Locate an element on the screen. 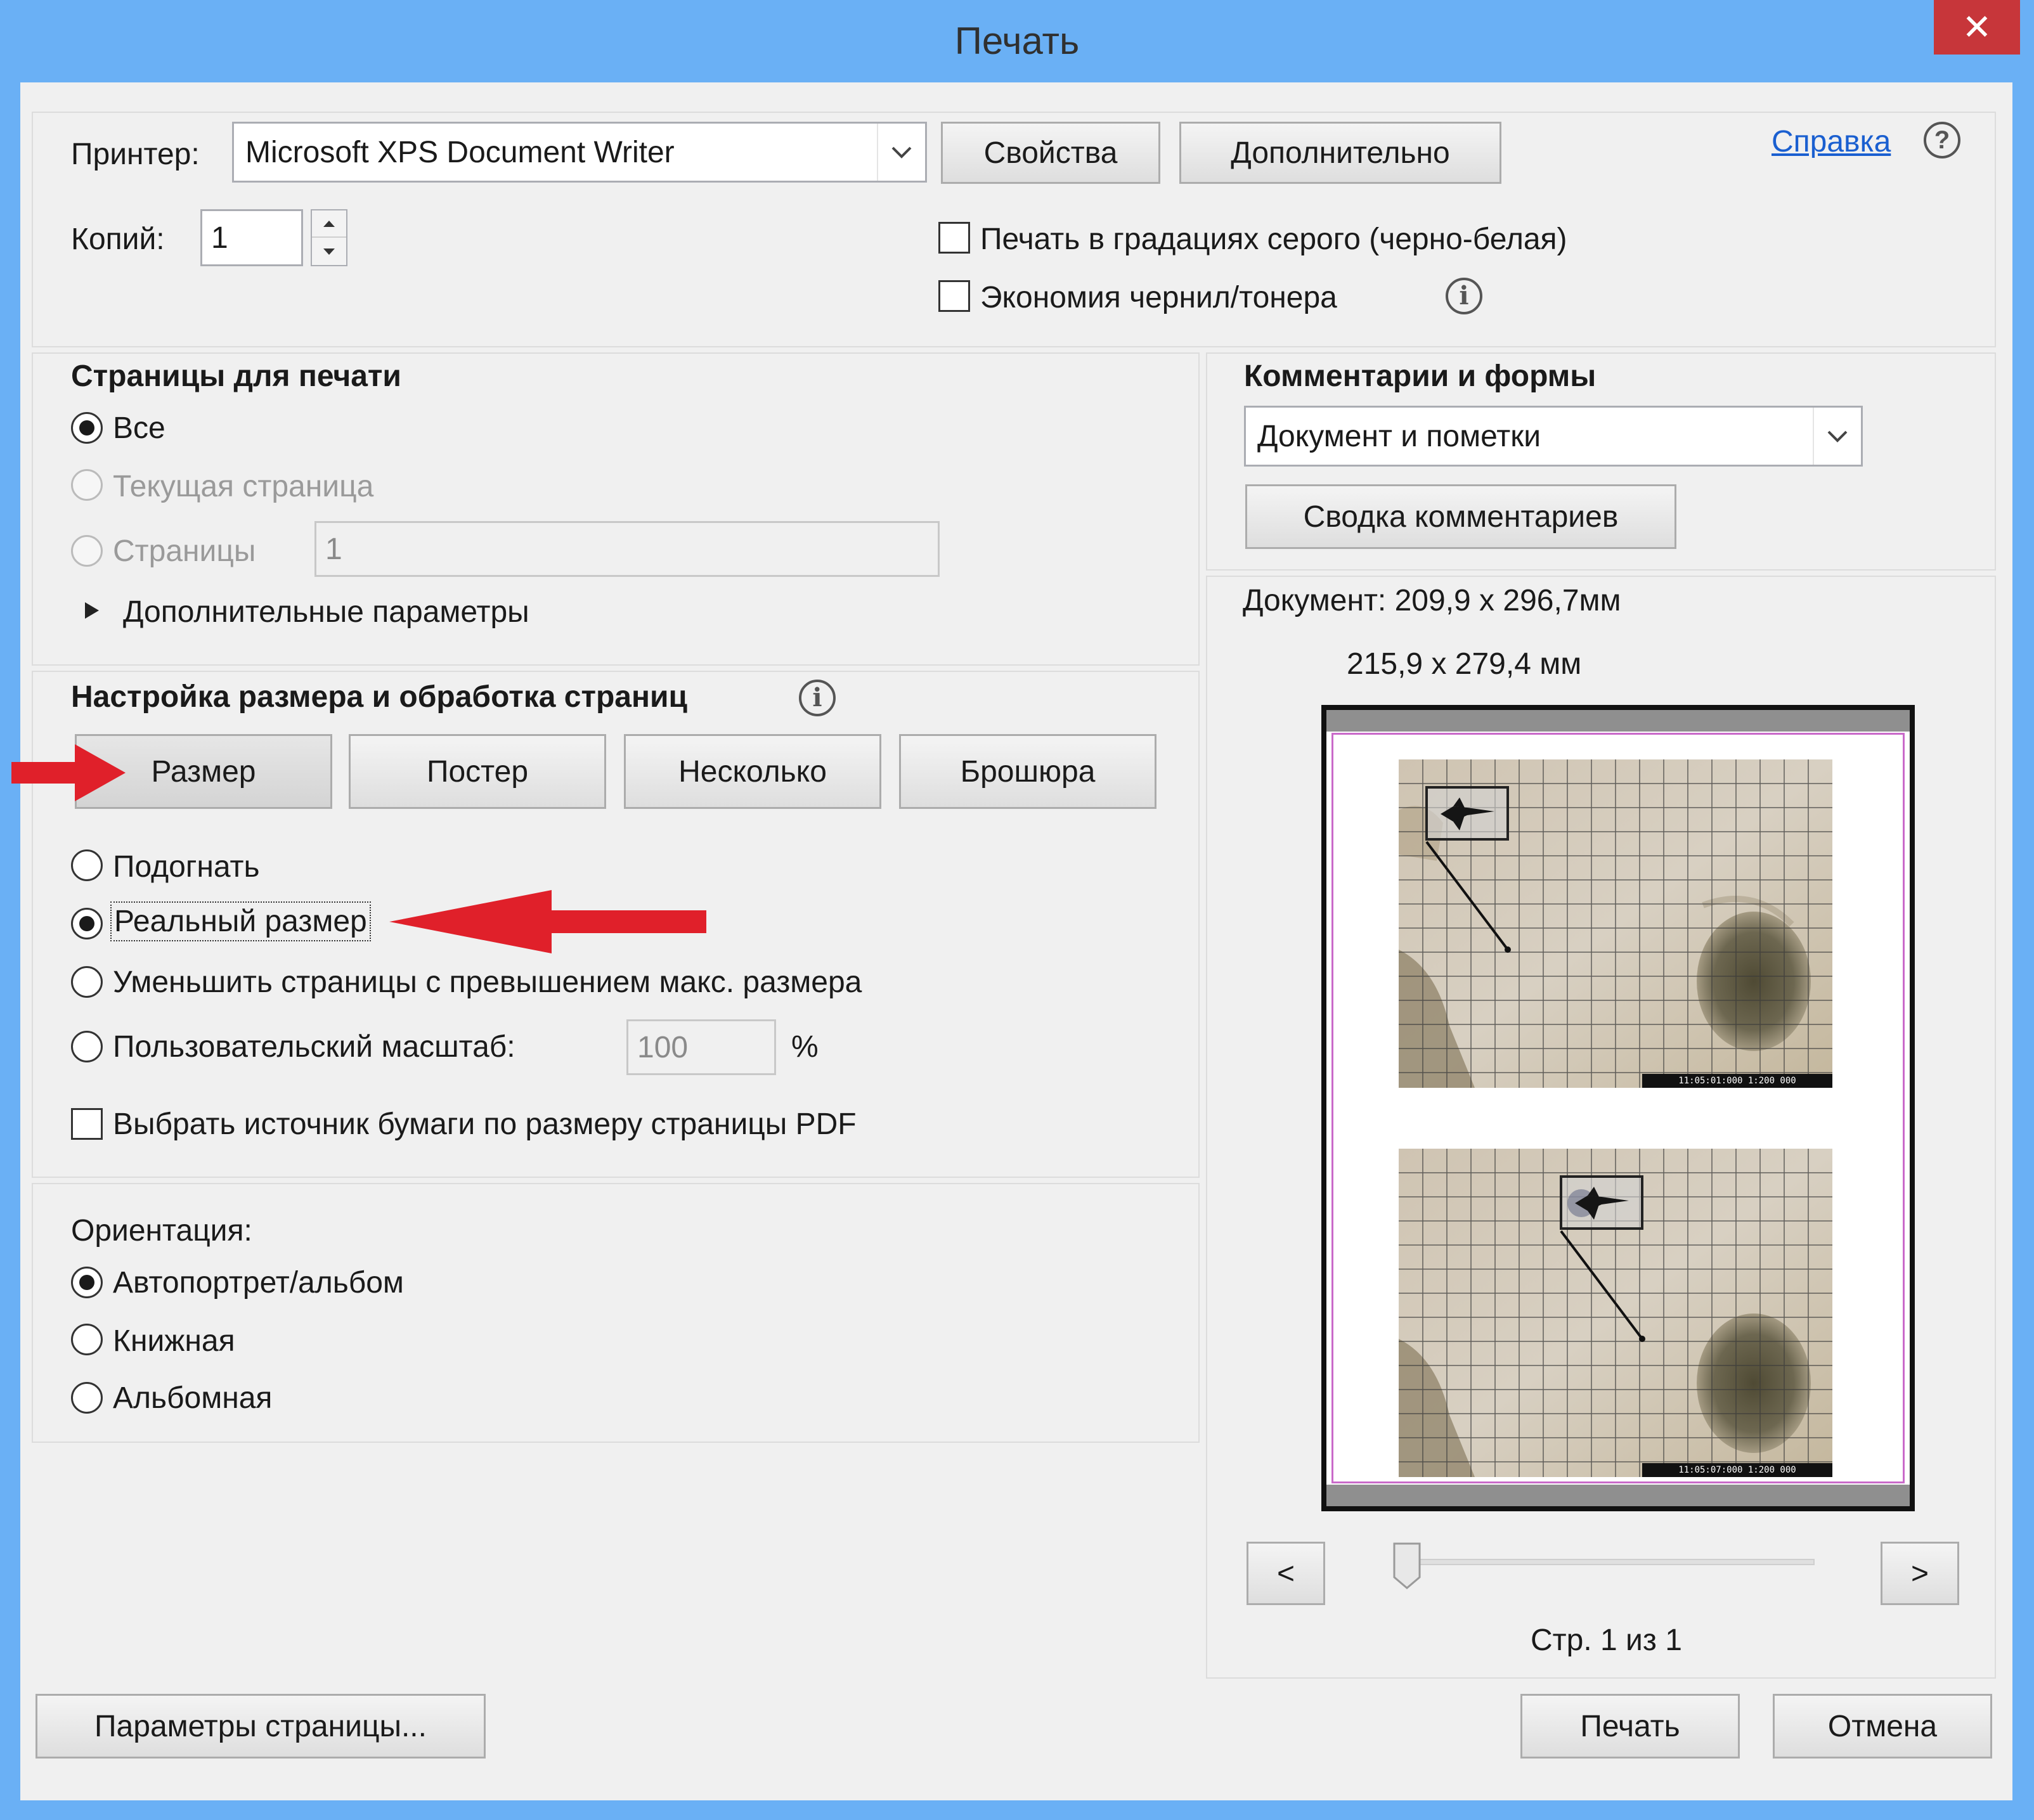 This screenshot has width=2034, height=1820. annotation-arrow-size-tab is located at coordinates (68, 774).